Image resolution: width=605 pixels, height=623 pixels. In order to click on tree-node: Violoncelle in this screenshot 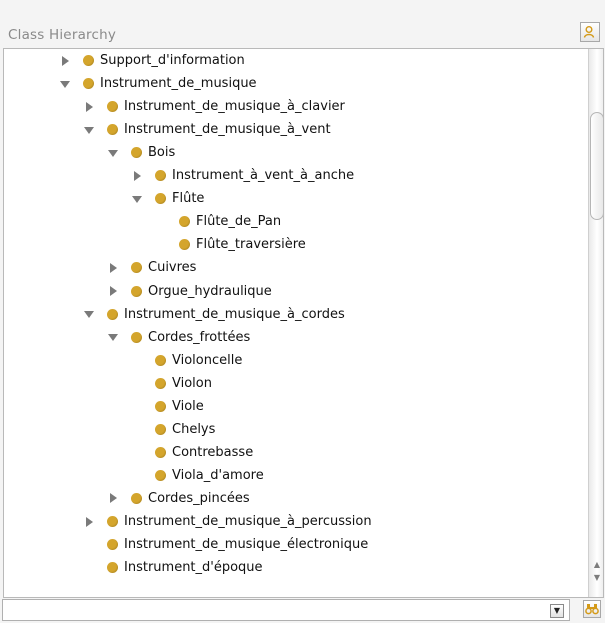, I will do `click(187, 360)`.